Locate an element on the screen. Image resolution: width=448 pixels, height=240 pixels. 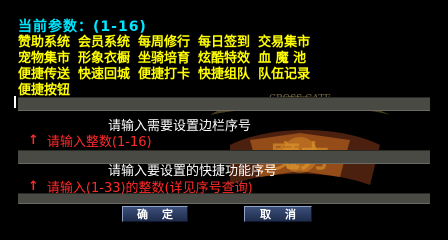
param-item: 会员系统 is located at coordinates (104, 42).